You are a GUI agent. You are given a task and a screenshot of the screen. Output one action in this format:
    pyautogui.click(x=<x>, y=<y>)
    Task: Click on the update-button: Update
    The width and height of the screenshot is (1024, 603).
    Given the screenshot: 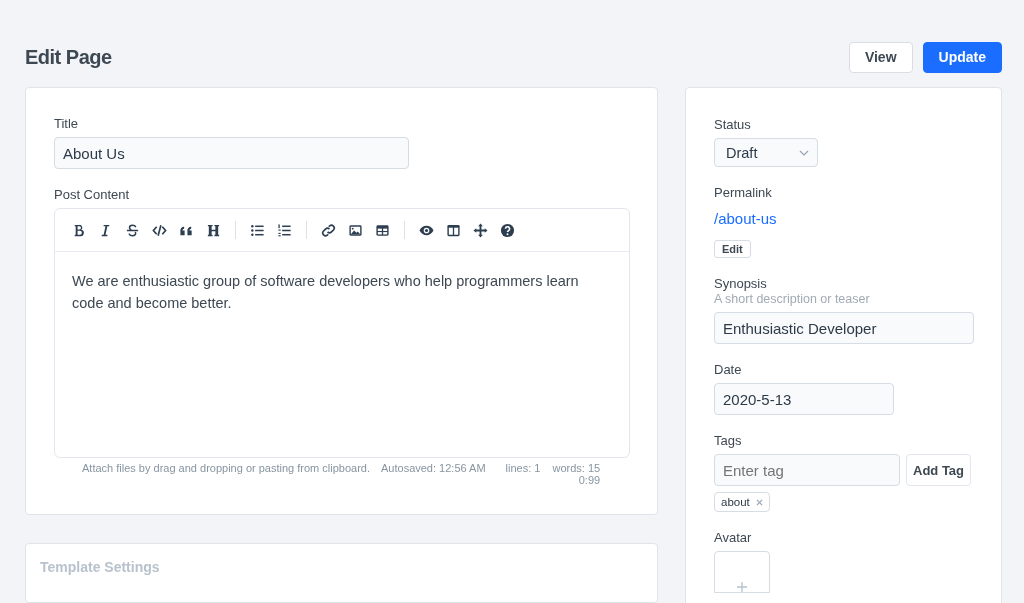 What is the action you would take?
    pyautogui.click(x=962, y=57)
    